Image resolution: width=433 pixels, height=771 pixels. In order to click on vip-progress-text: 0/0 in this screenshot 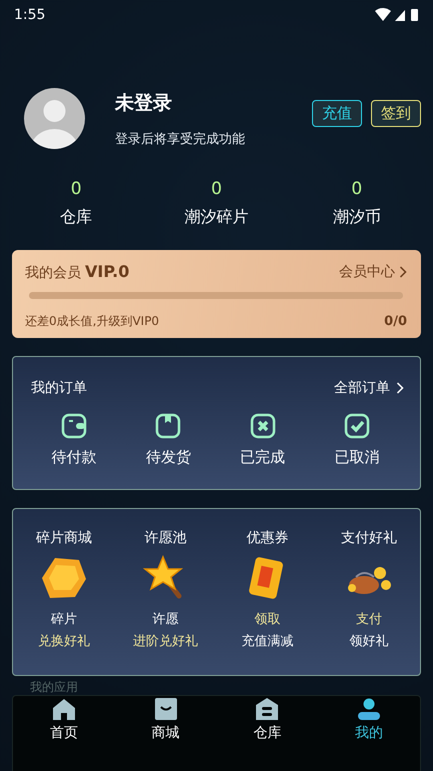, I will do `click(395, 321)`.